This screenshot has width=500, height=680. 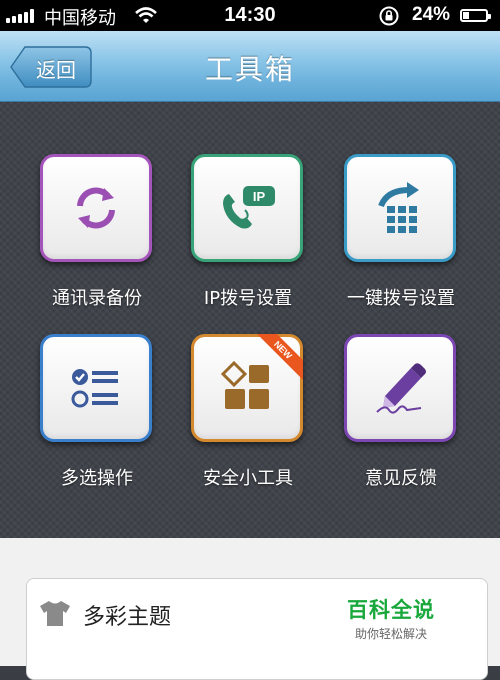 I want to click on tool-label: 多选操作, so click(x=97, y=478).